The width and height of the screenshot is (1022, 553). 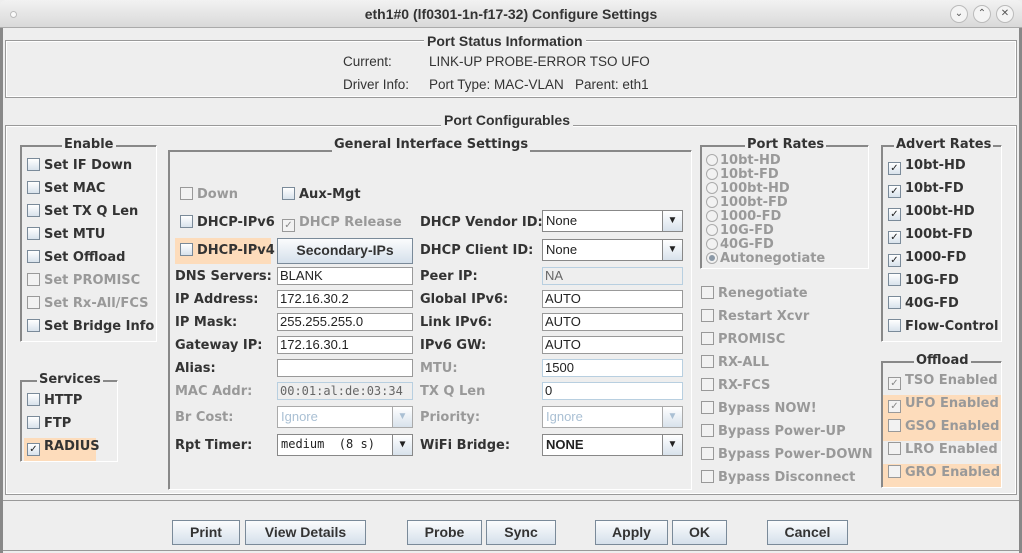 What do you see at coordinates (943, 283) in the screenshot?
I see `checkbox-10g-fd: 10G-FD` at bounding box center [943, 283].